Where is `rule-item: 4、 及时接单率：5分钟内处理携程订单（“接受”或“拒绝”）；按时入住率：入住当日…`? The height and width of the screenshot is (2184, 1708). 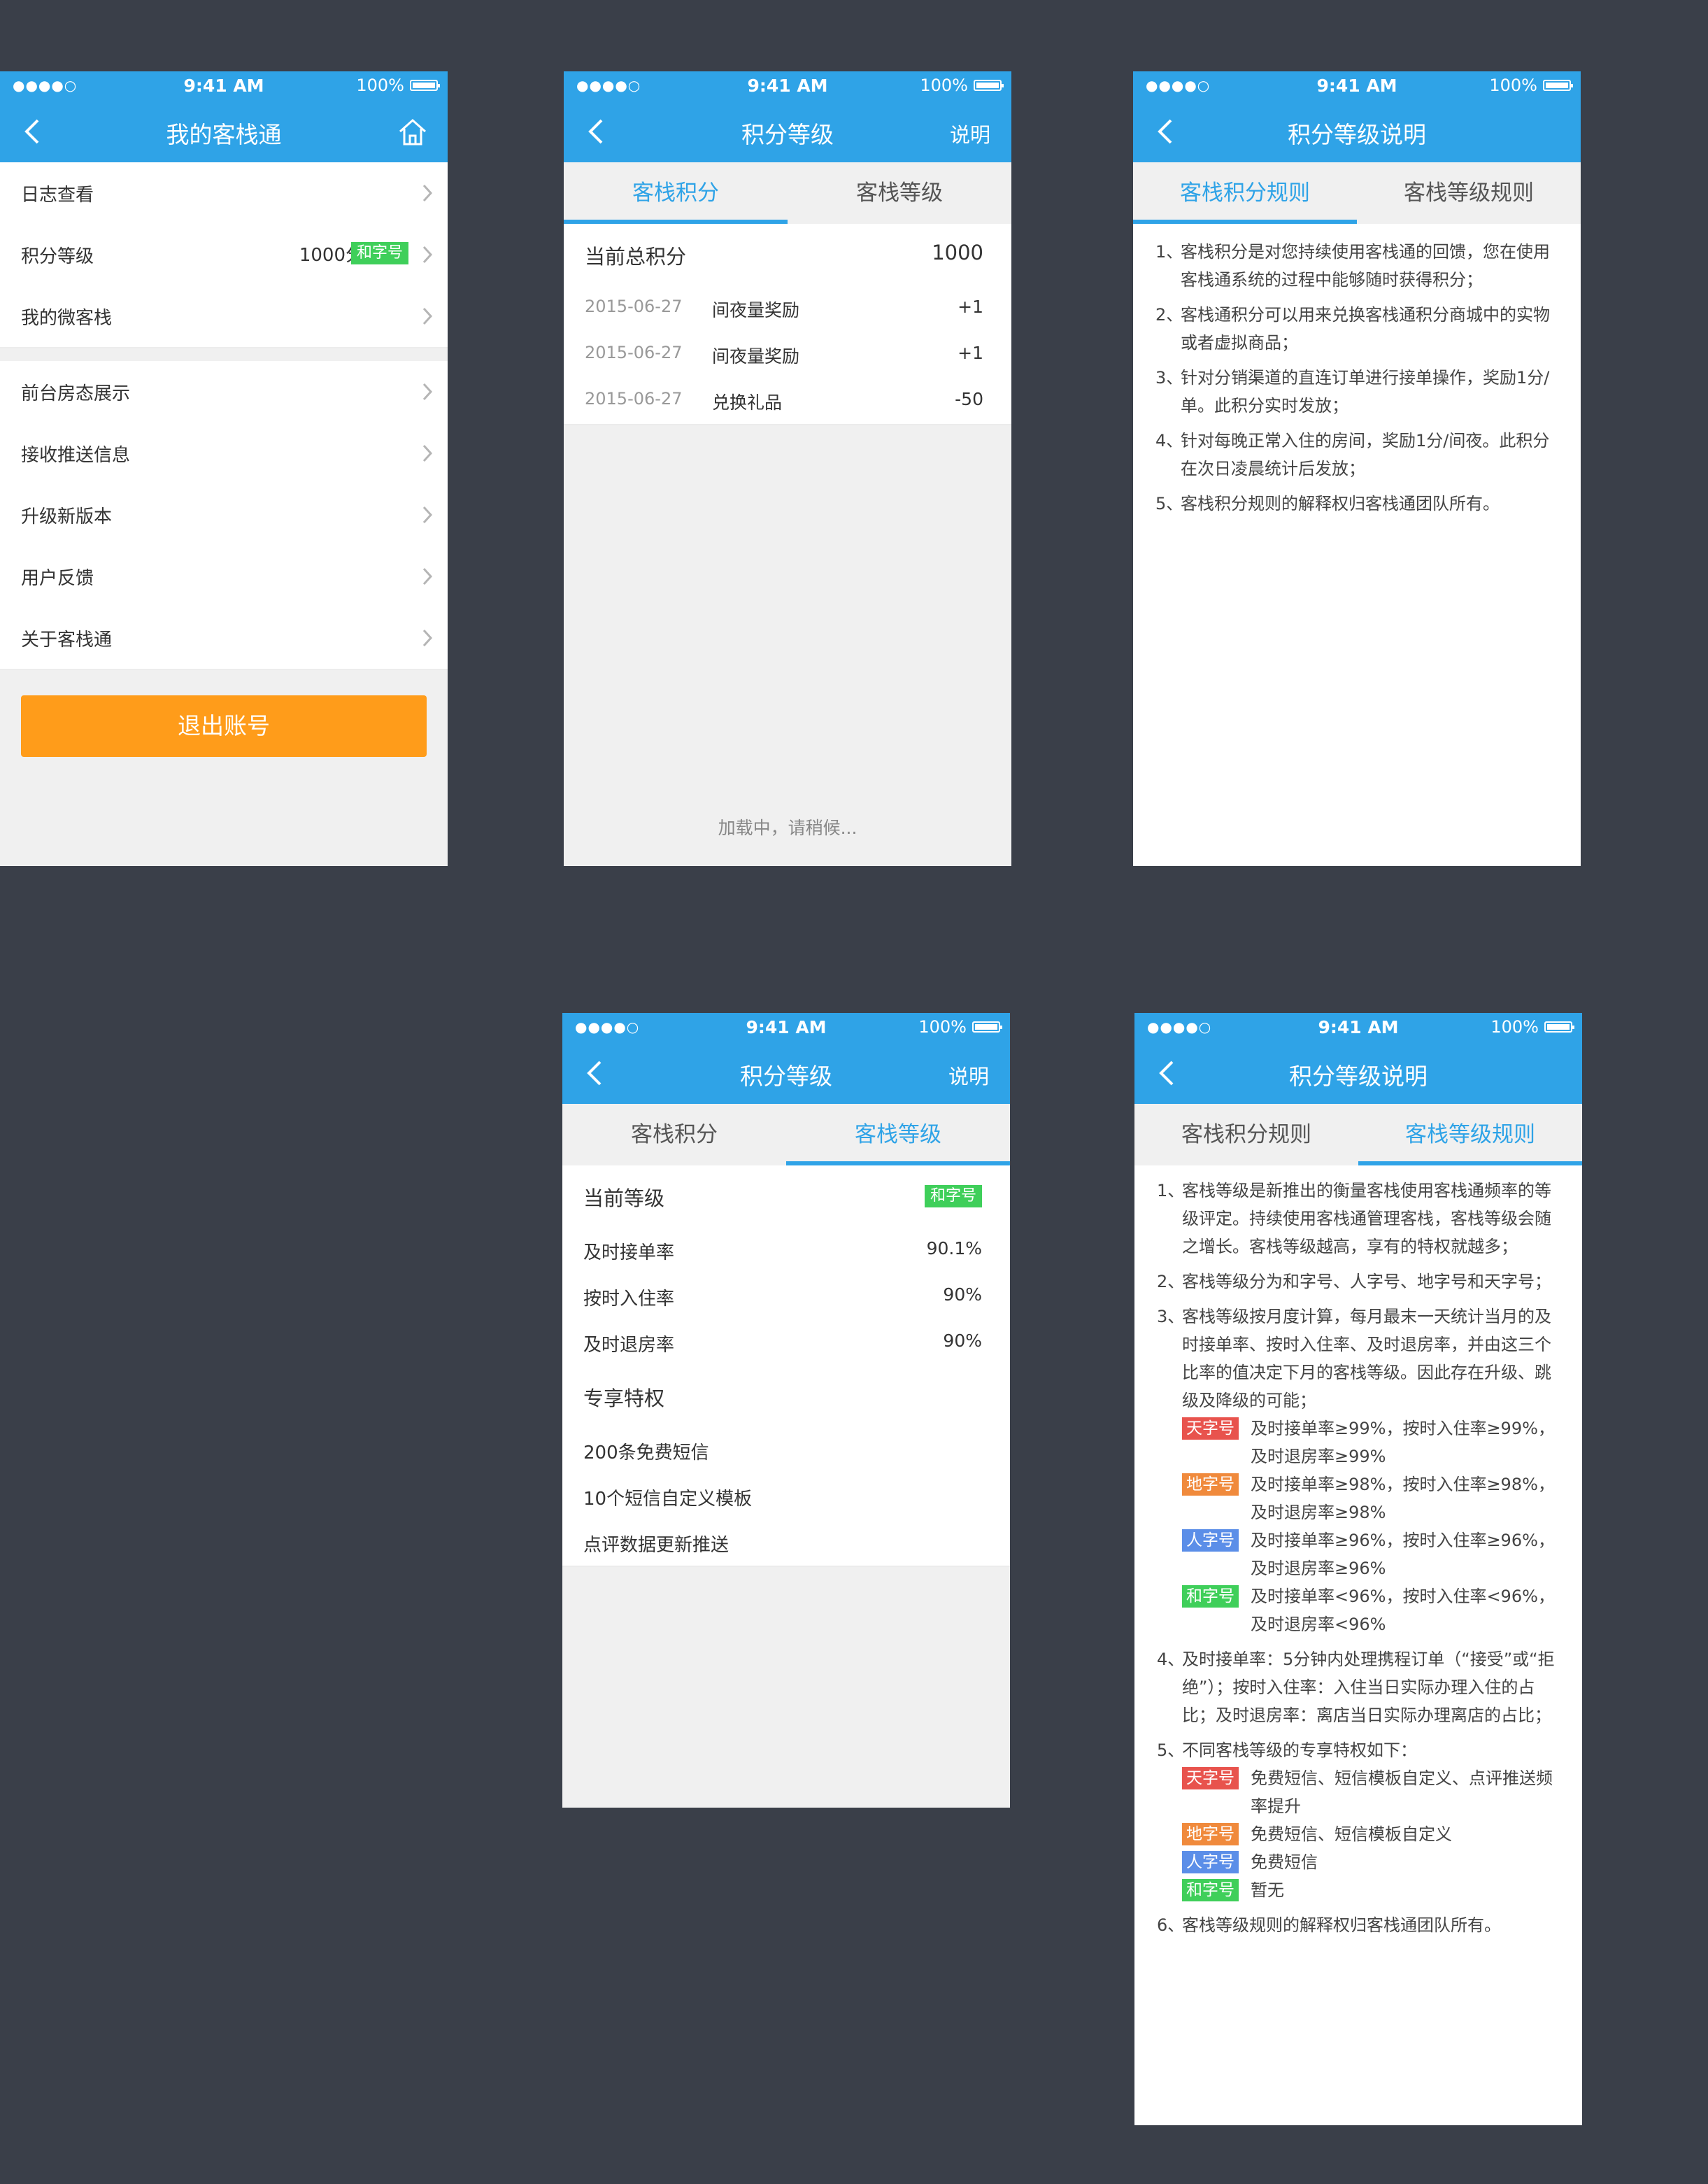 rule-item: 4、 及时接单率：5分钟内处理携程订单（“接受”或“拒绝”）；按时入住率：入住当日… is located at coordinates (1362, 1687).